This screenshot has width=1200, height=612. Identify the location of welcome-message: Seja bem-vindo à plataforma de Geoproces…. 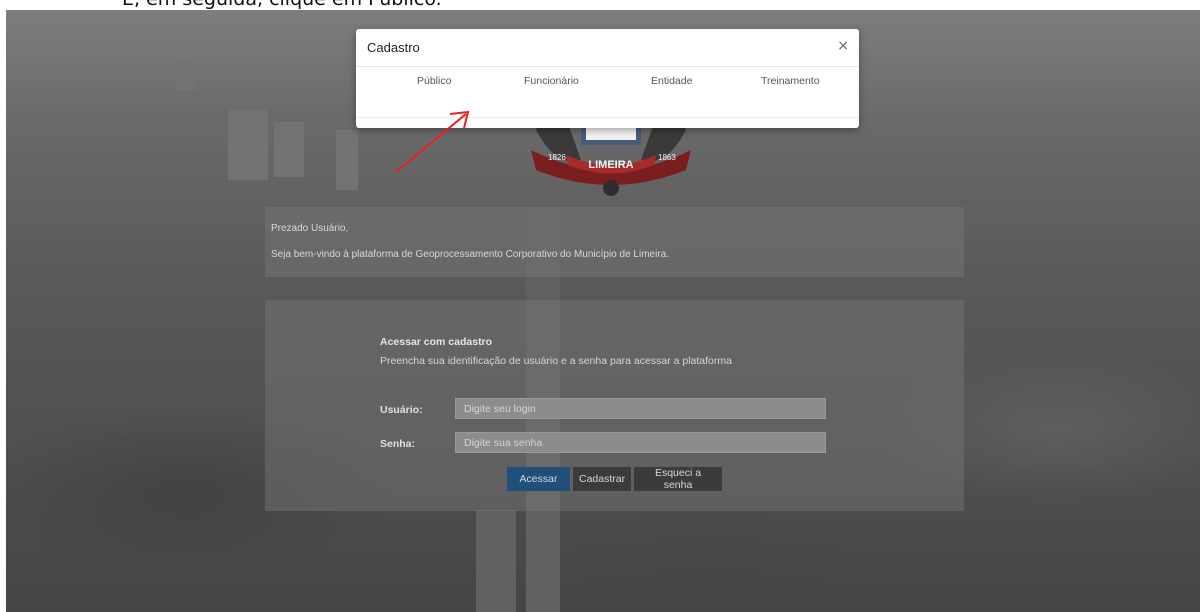
(470, 254).